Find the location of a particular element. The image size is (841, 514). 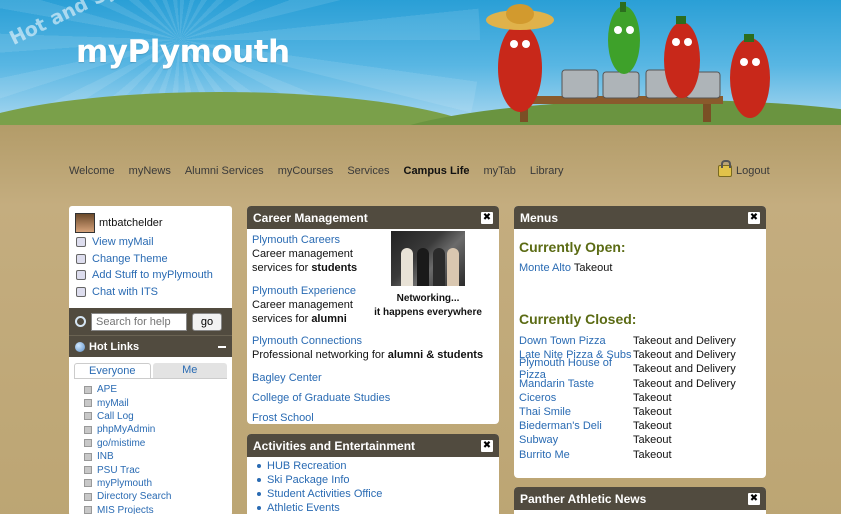

plymouth-connections-link: Plymouth Connections is located at coordinates (307, 341).